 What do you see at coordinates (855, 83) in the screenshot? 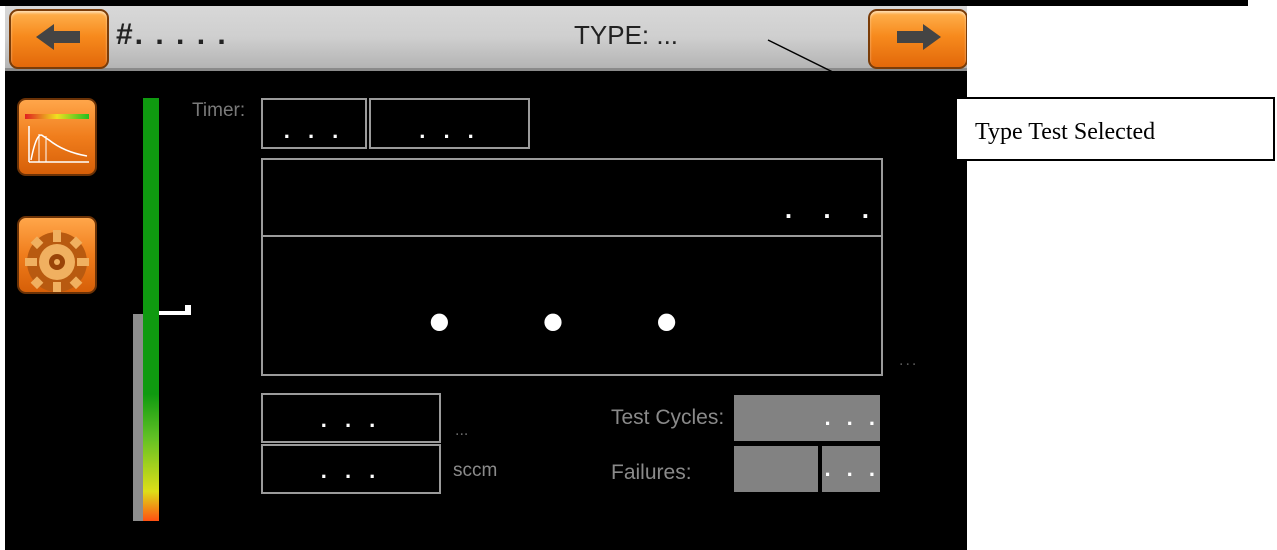
I see `callout-pointer` at bounding box center [855, 83].